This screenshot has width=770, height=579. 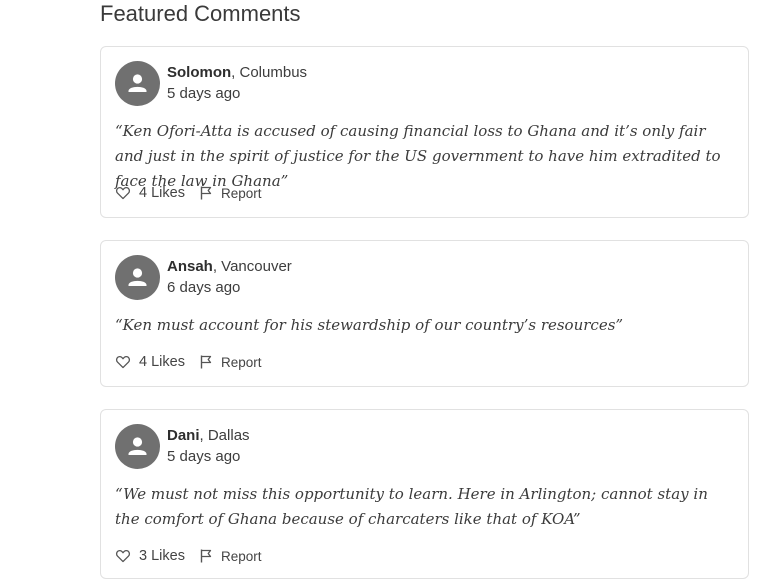 What do you see at coordinates (224, 435) in the screenshot?
I see `comment-location: , Dallas` at bounding box center [224, 435].